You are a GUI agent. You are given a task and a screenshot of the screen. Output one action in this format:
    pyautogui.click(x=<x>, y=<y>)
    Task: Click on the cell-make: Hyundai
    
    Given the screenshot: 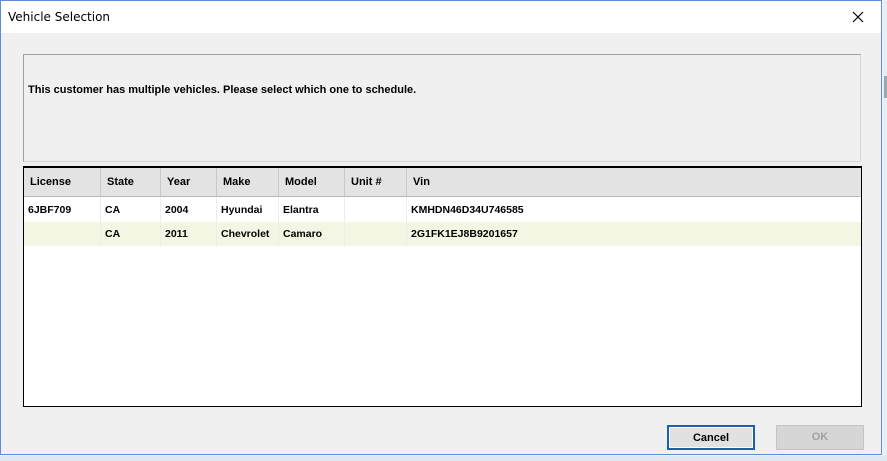 What is the action you would take?
    pyautogui.click(x=248, y=210)
    